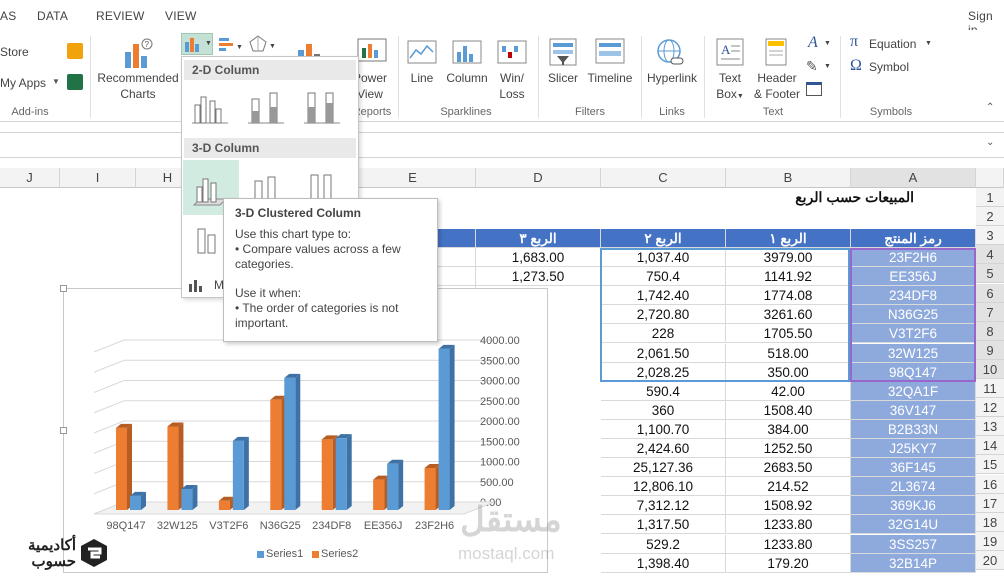 The width and height of the screenshot is (1004, 581). I want to click on row-header: 6, so click(990, 293).